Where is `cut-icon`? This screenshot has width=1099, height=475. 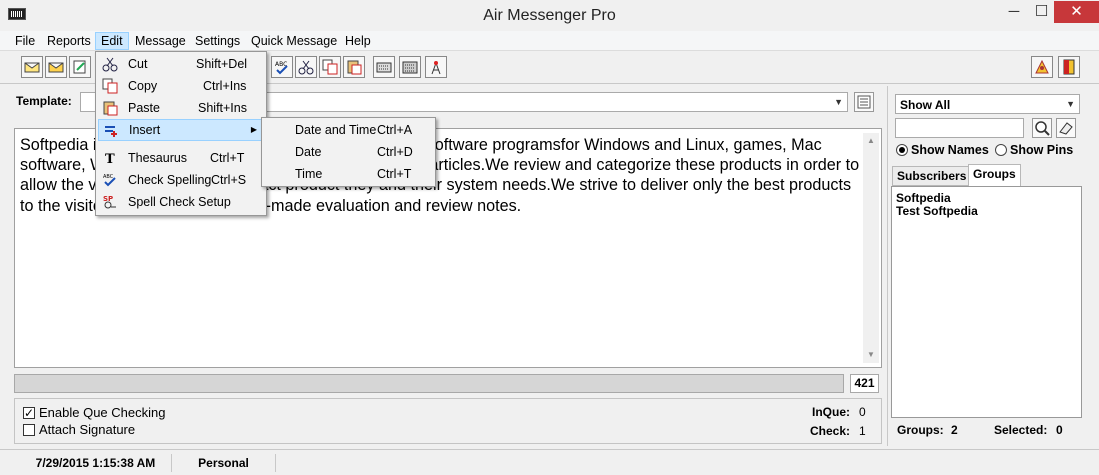
cut-icon is located at coordinates (110, 64).